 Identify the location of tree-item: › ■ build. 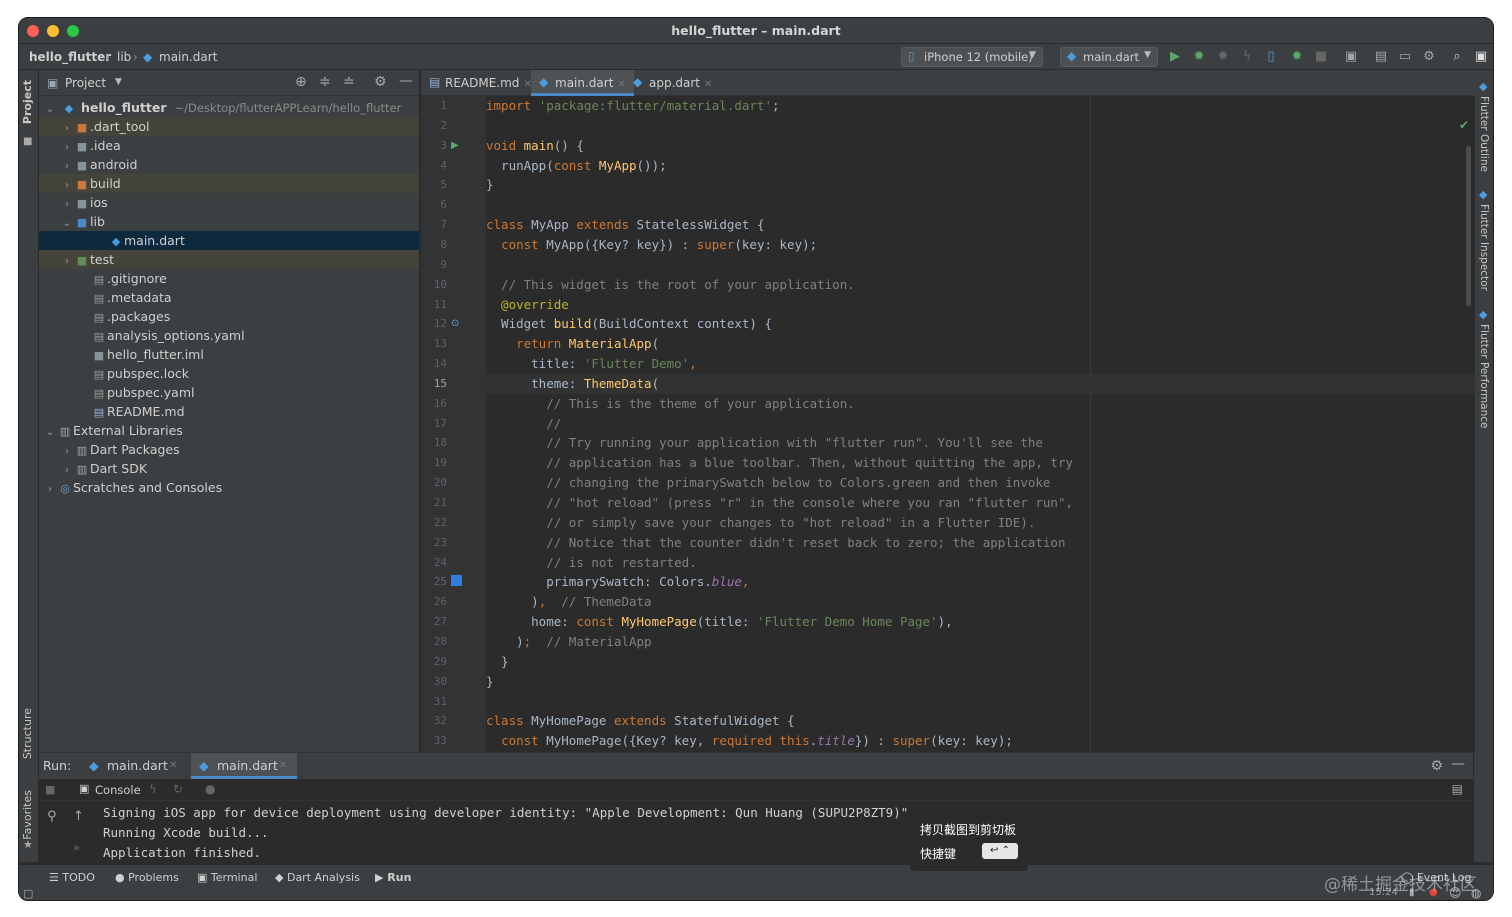
(229, 183).